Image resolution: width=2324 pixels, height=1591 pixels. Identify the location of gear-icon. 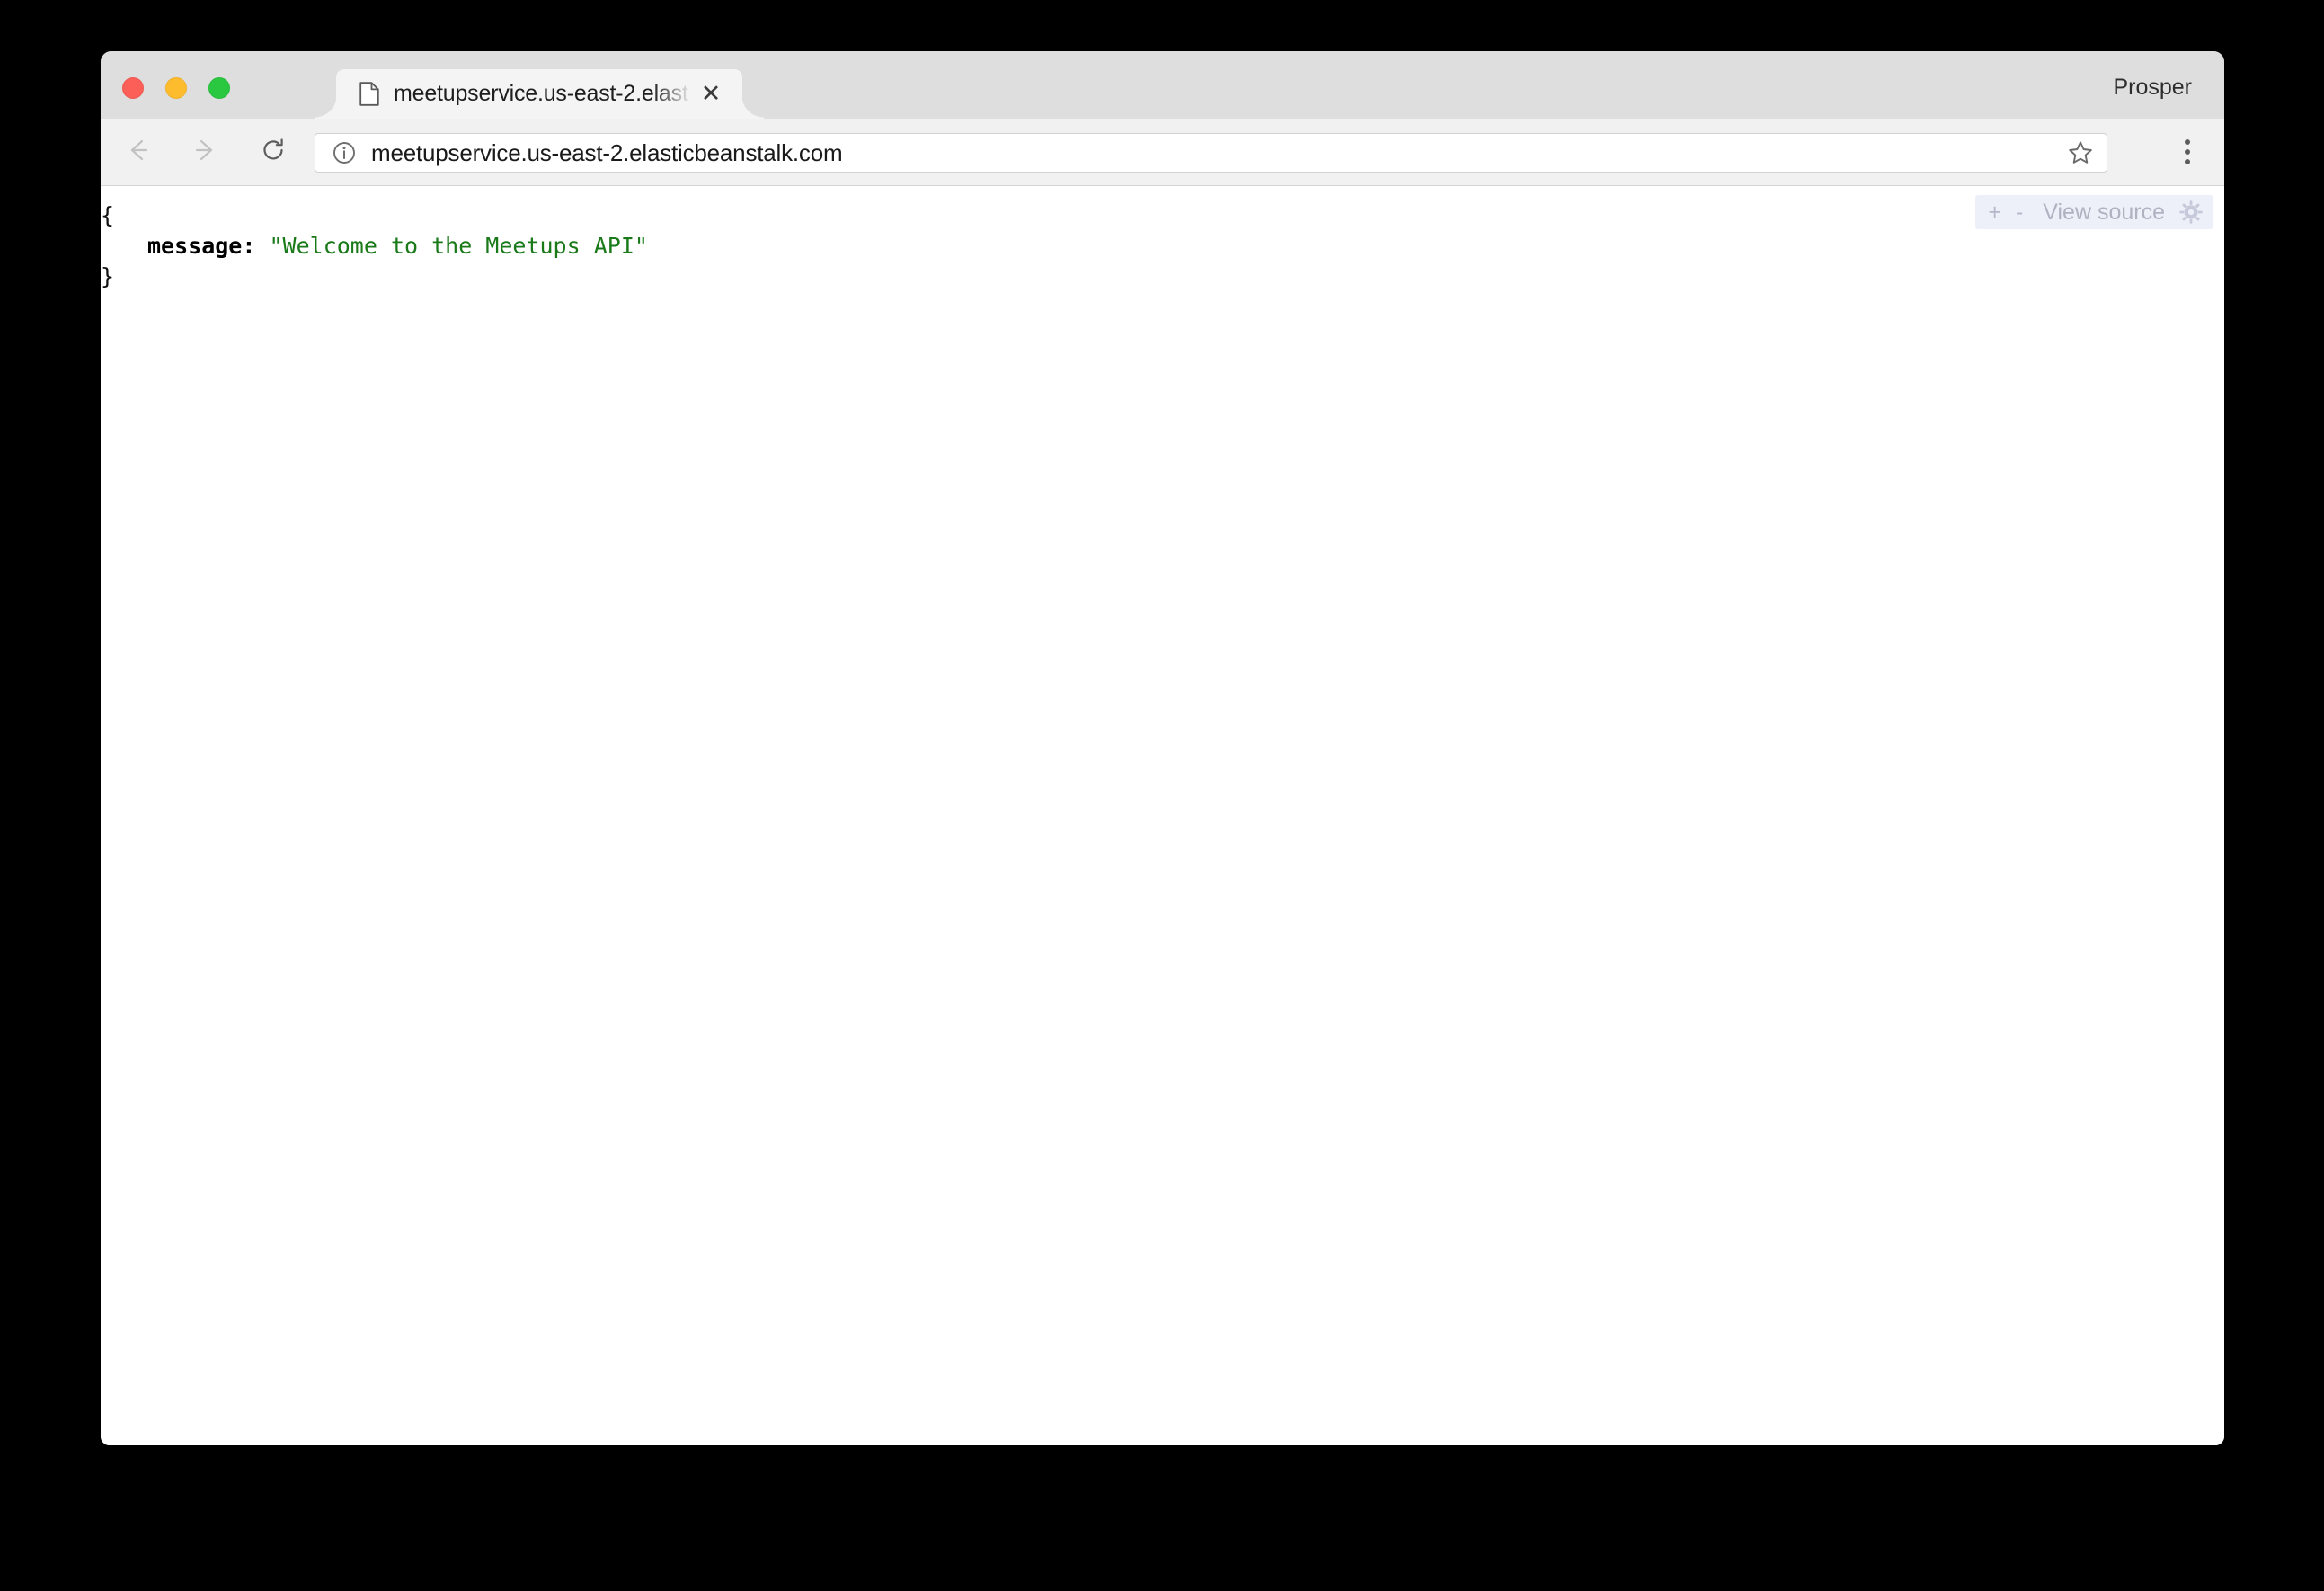
(2191, 212).